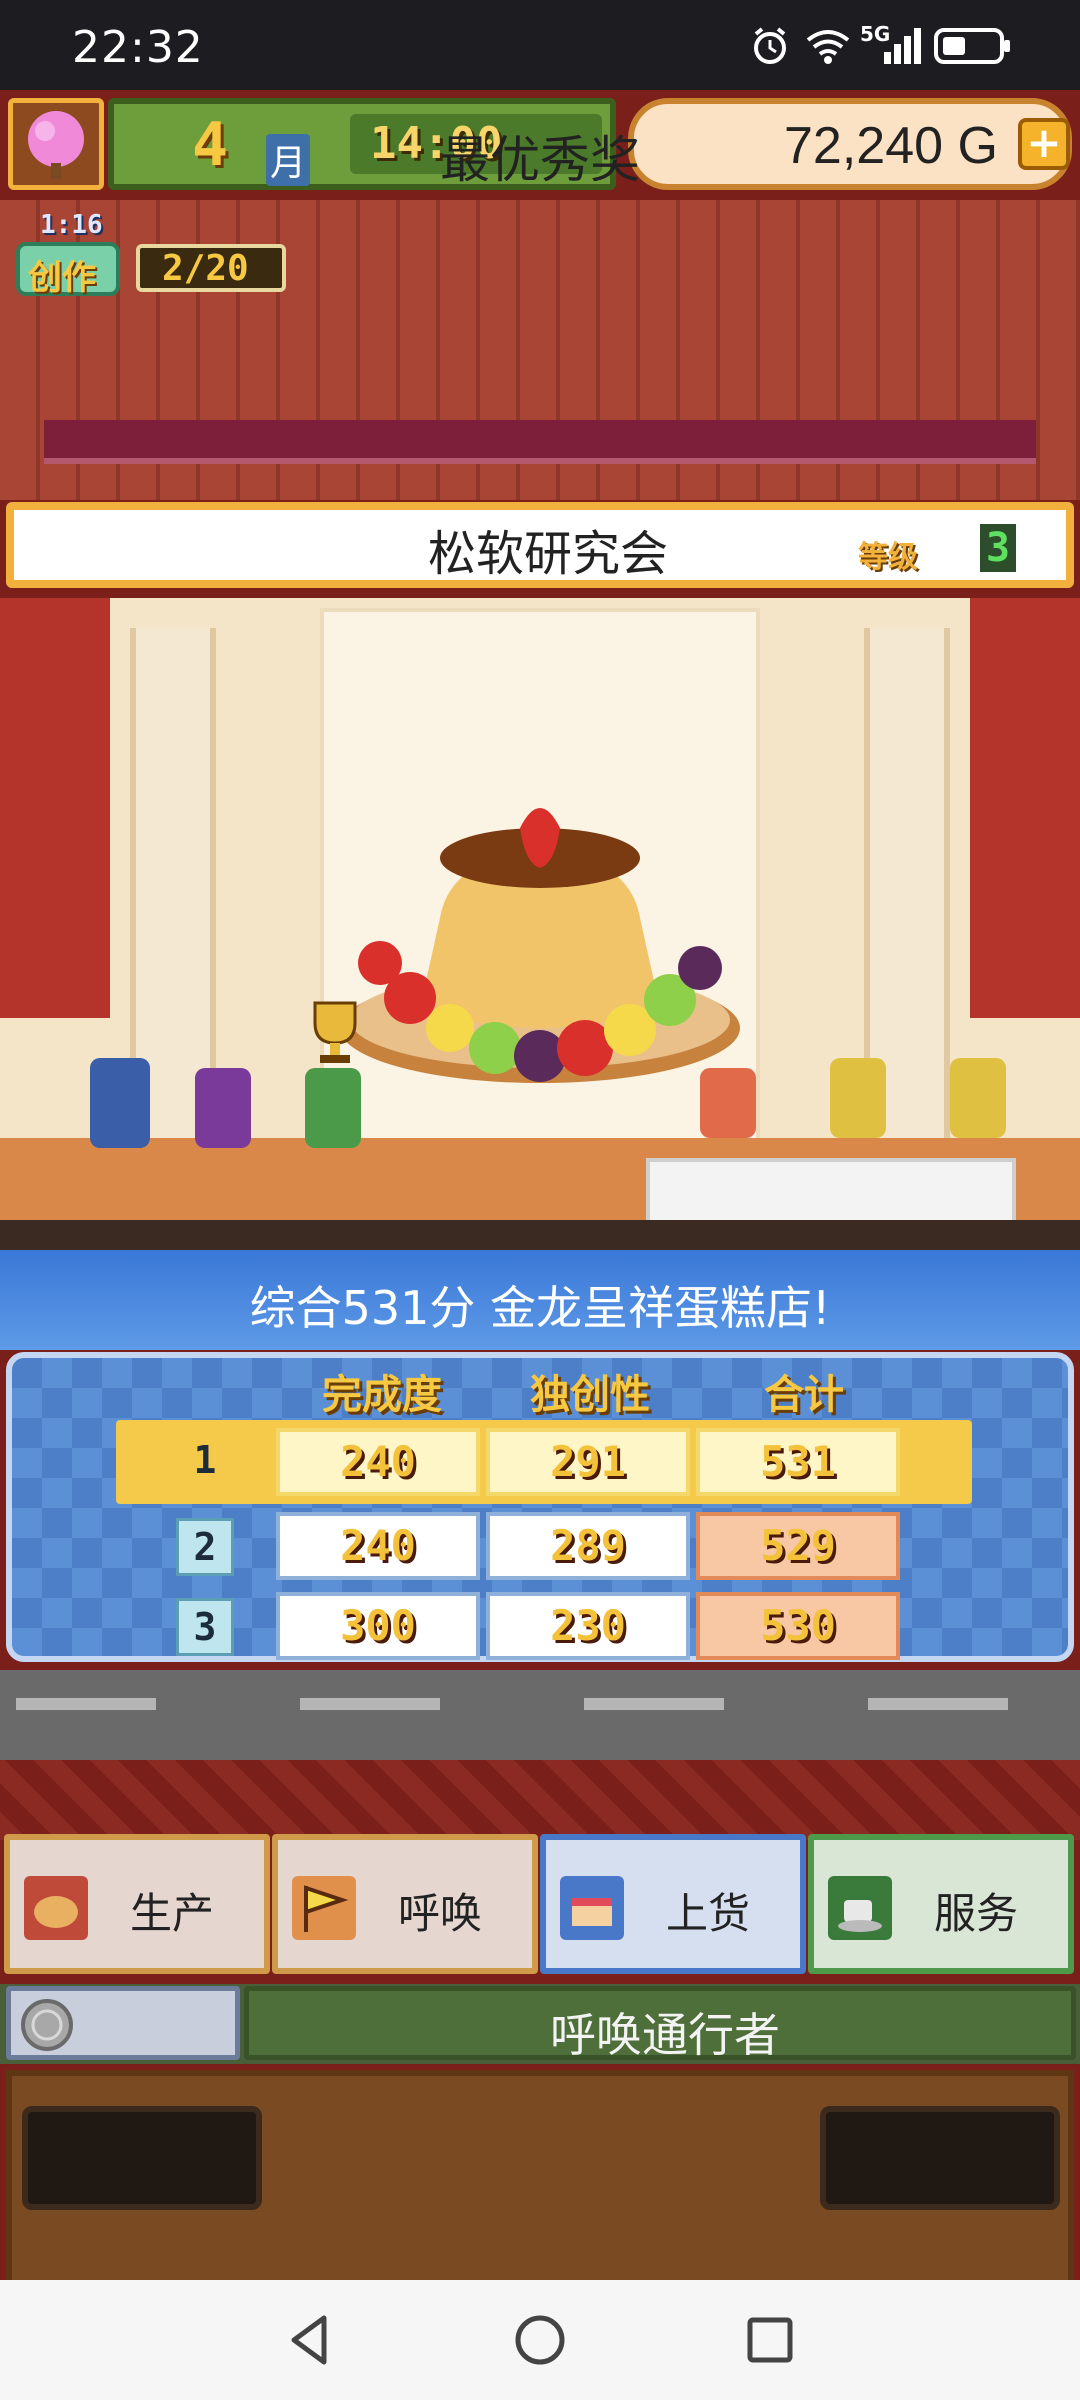  What do you see at coordinates (798, 1546) in the screenshot?
I see `total-cell: 529` at bounding box center [798, 1546].